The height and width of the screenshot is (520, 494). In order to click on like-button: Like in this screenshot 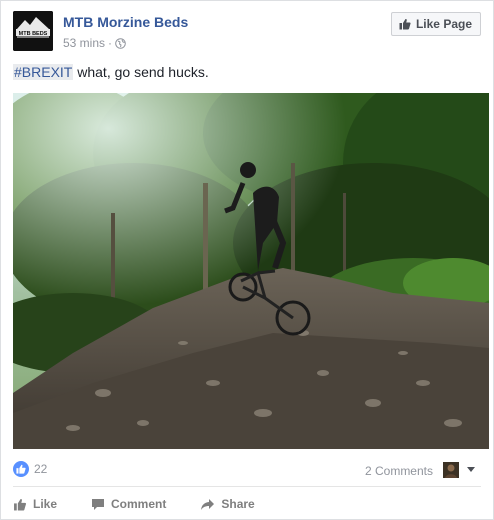, I will do `click(35, 504)`.